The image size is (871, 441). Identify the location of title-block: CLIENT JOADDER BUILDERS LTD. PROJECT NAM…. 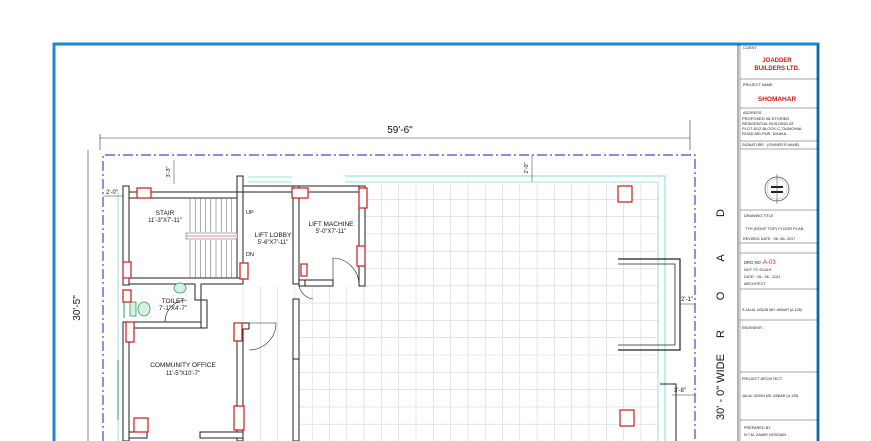
(778, 242).